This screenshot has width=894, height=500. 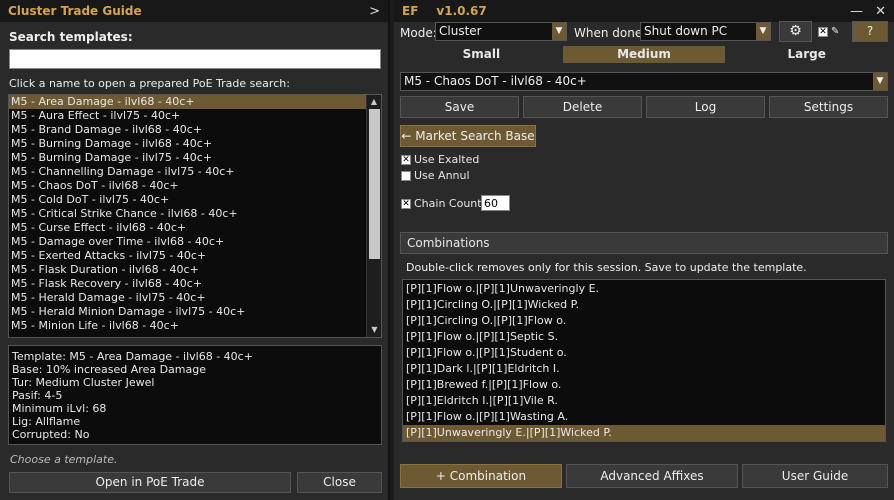 I want to click on combination-item: [P][1]Flow o.|[P][1]Septic S., so click(x=644, y=337).